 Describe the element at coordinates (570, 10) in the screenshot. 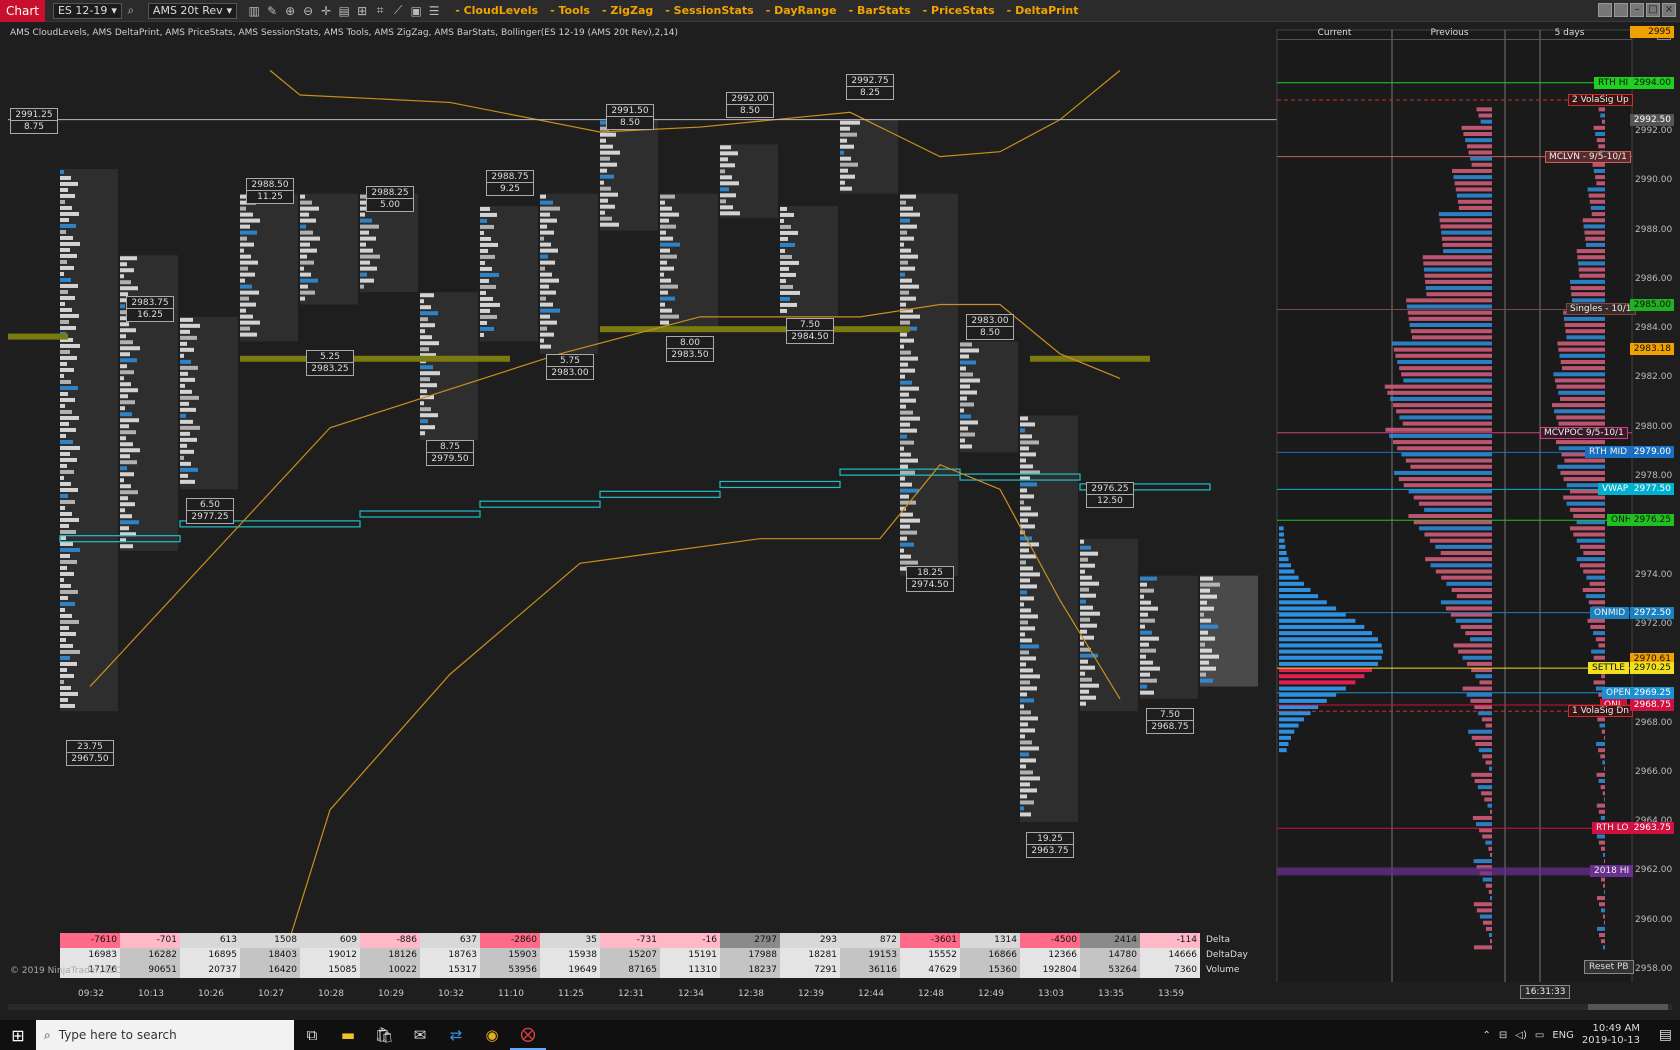

I see `menu-tools: - Tools` at that location.